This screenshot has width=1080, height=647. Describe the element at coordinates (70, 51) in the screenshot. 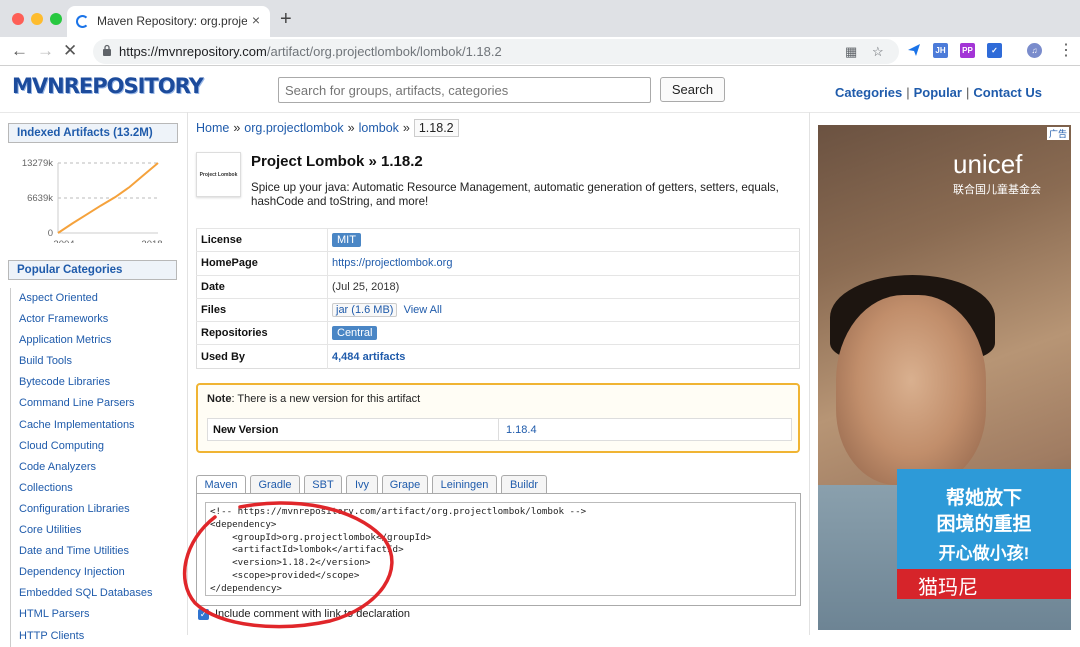

I see `stop-loading-icon: ✕` at that location.